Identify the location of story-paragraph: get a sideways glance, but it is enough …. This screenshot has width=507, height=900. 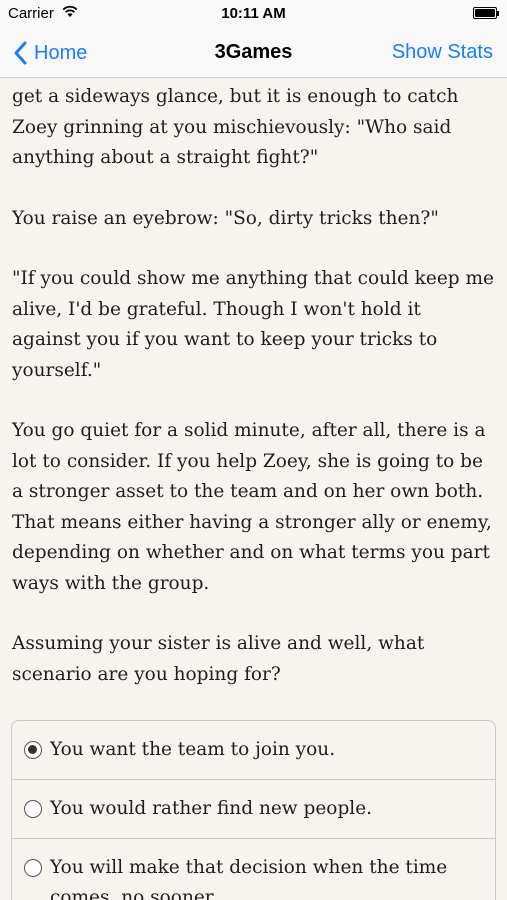
(235, 127).